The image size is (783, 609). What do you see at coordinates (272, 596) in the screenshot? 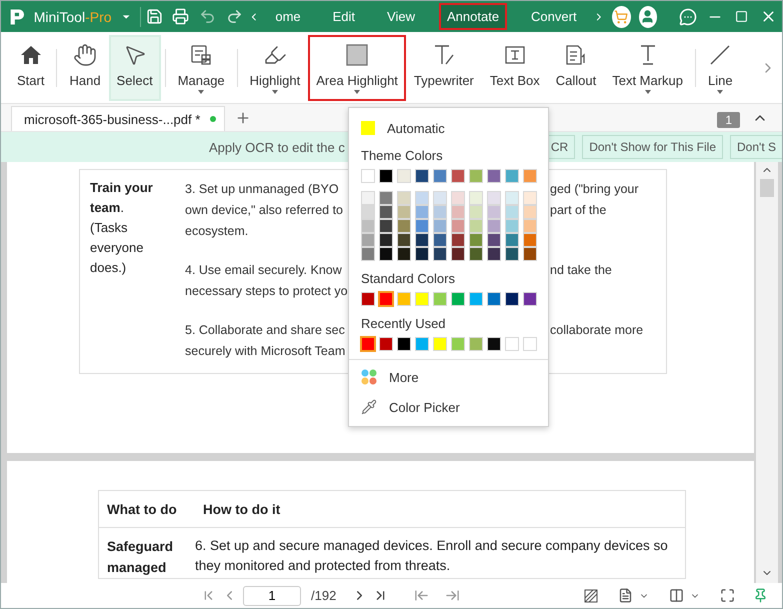
I see `page-input: 1` at bounding box center [272, 596].